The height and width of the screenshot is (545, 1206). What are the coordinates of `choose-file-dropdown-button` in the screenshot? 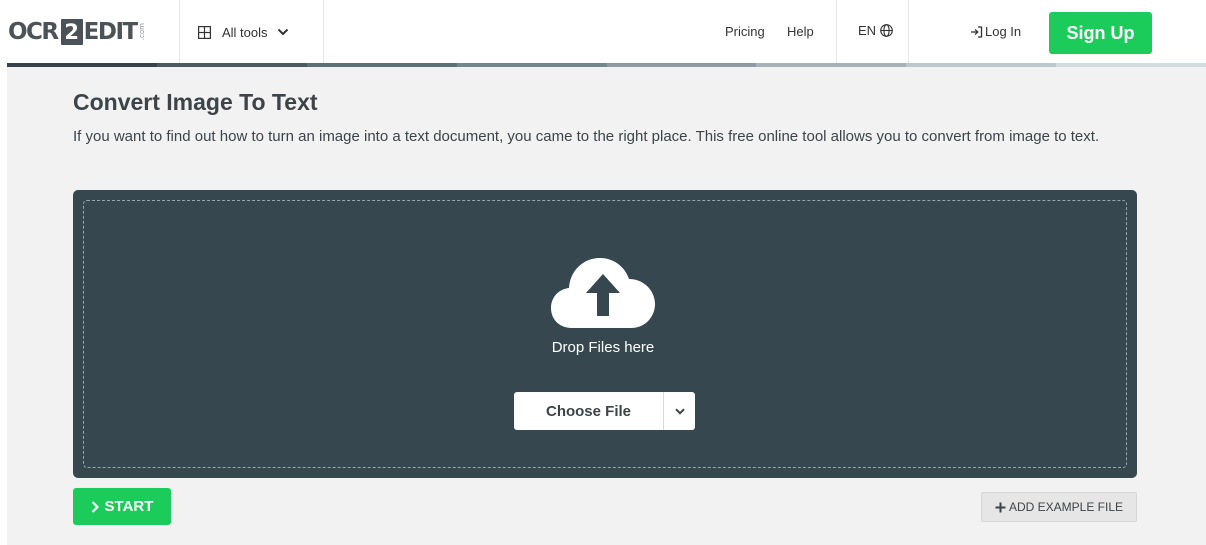 It's located at (679, 411).